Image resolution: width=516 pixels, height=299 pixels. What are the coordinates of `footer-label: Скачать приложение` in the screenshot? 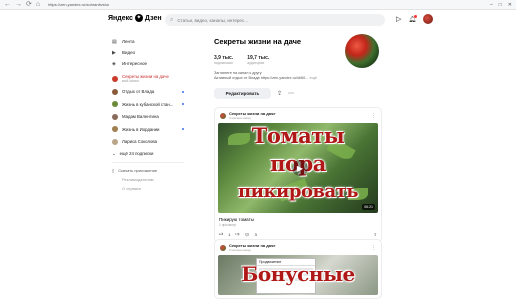 It's located at (138, 170).